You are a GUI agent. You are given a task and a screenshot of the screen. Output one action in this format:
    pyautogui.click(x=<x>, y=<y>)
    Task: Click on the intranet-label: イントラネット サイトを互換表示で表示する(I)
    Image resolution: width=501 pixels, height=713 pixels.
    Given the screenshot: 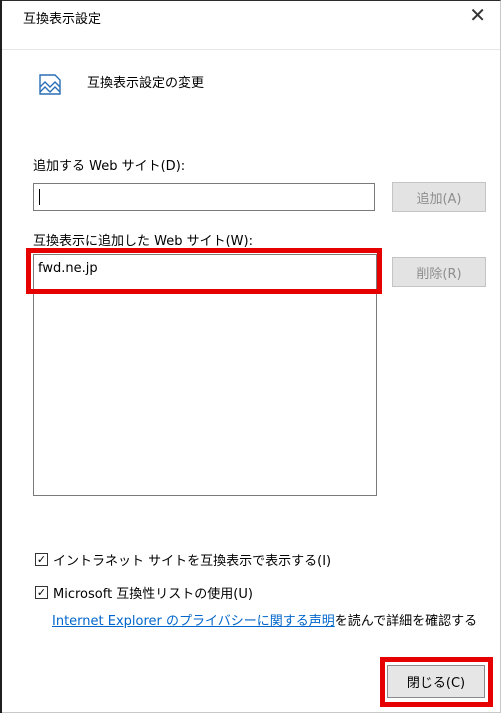 What is the action you would take?
    pyautogui.click(x=192, y=561)
    